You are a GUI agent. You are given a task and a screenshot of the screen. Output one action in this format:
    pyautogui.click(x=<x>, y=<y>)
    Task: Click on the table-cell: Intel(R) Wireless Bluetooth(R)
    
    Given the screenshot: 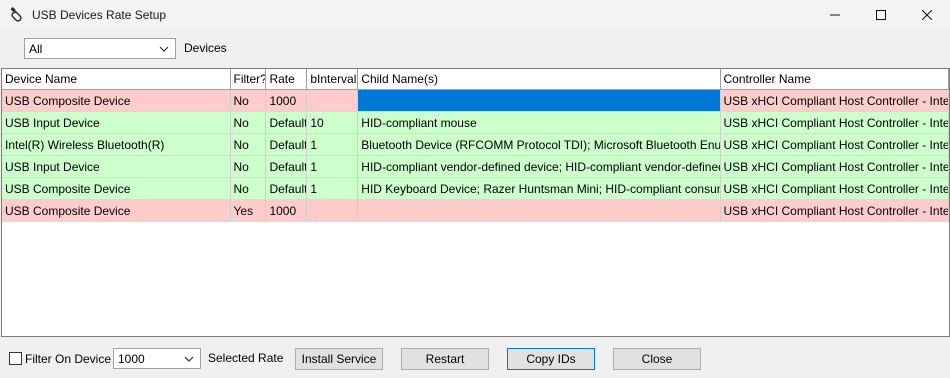 What is the action you would take?
    pyautogui.click(x=116, y=144)
    